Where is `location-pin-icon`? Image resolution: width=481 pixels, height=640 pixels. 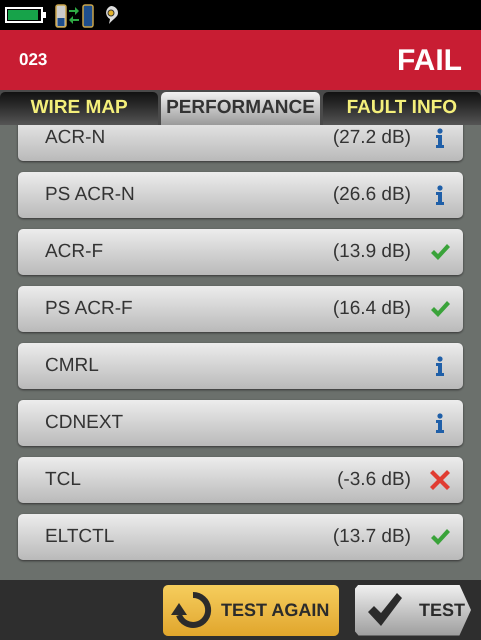
location-pin-icon is located at coordinates (111, 15).